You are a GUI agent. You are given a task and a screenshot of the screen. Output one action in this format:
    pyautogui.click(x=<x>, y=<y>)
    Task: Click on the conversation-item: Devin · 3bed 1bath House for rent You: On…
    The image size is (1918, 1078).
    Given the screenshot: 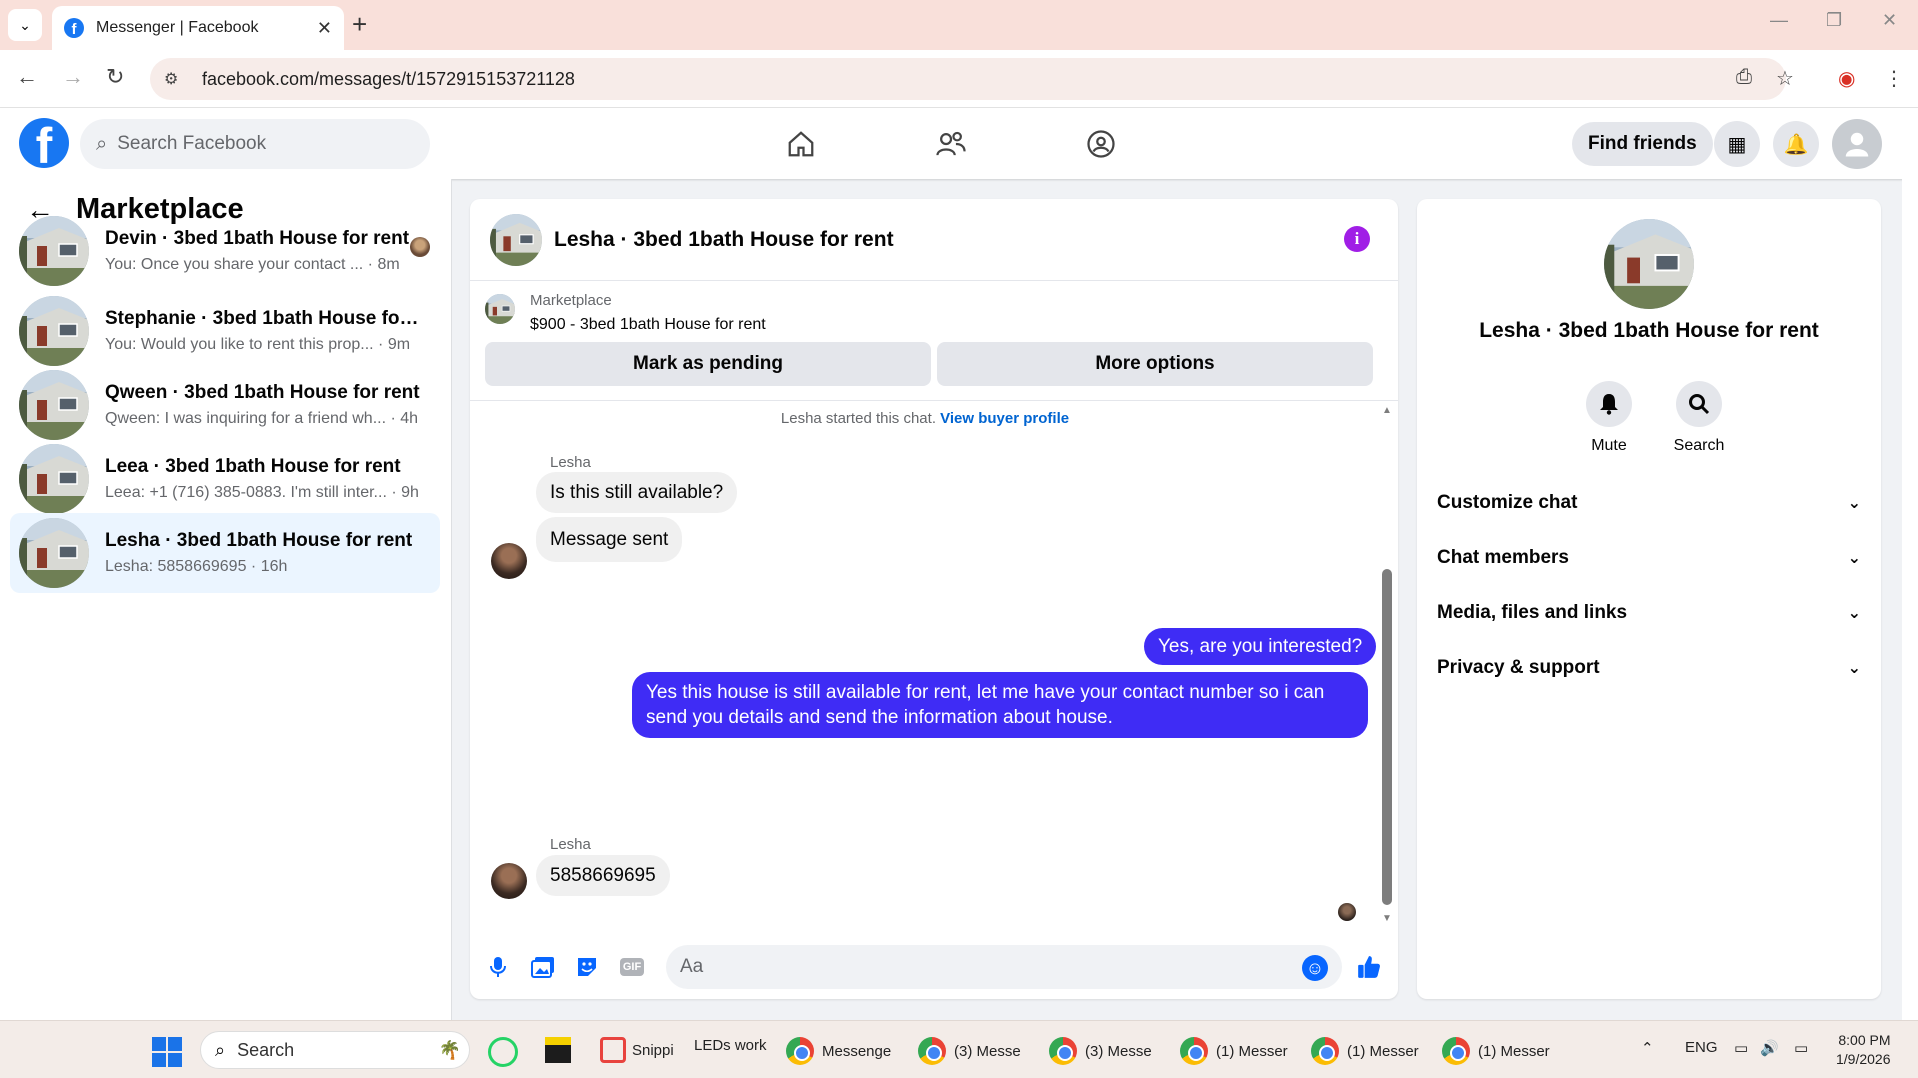 What is the action you would take?
    pyautogui.click(x=225, y=251)
    